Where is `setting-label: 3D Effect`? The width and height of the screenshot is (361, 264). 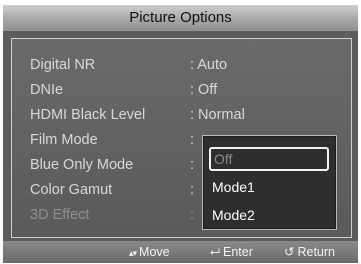
setting-label: 3D Effect is located at coordinates (60, 215).